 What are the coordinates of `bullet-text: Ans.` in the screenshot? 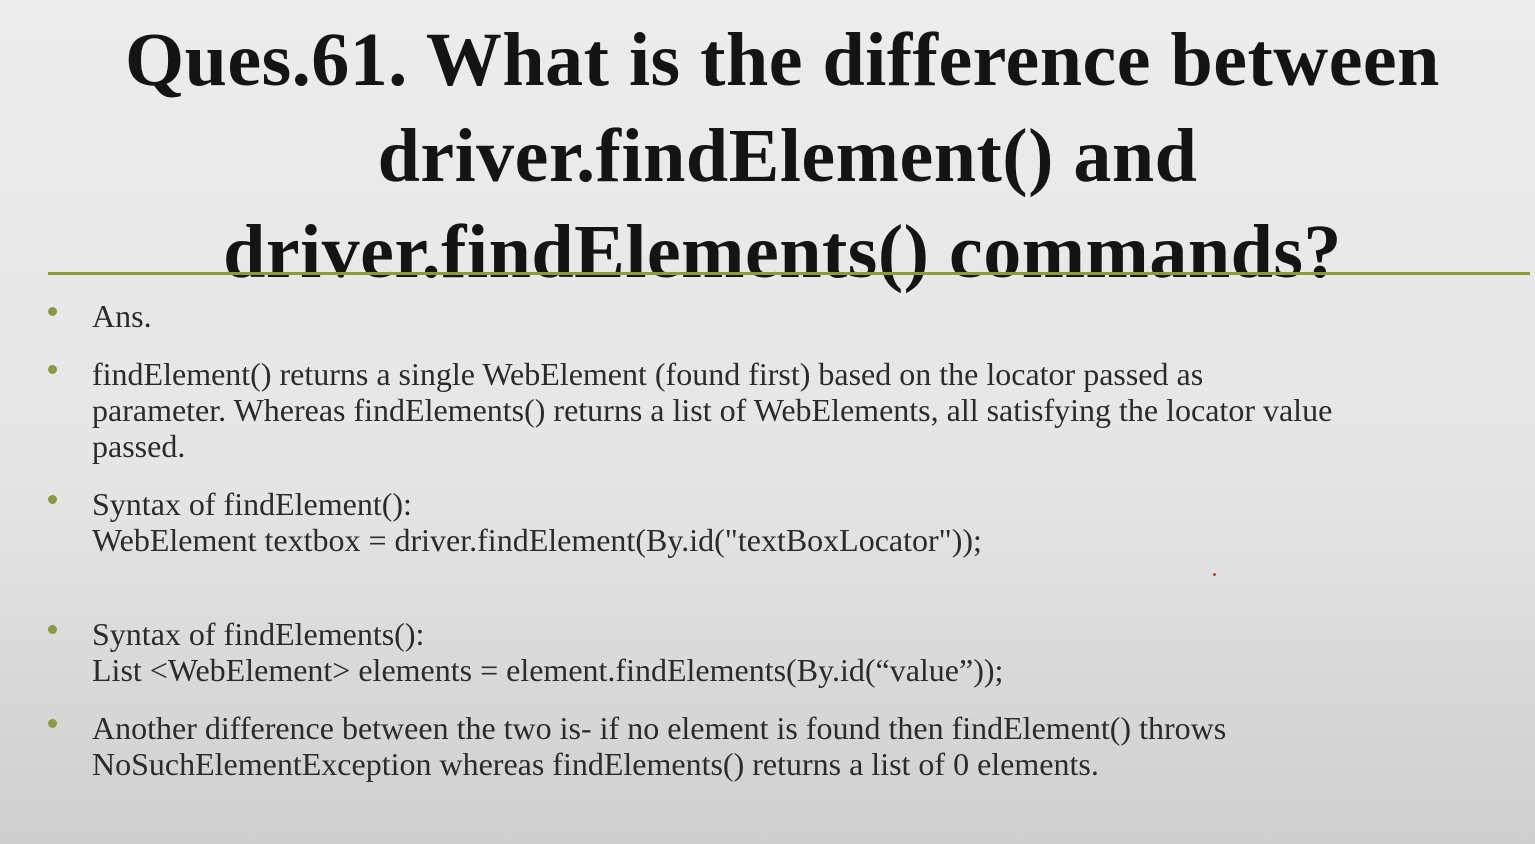 It's located at (122, 316).